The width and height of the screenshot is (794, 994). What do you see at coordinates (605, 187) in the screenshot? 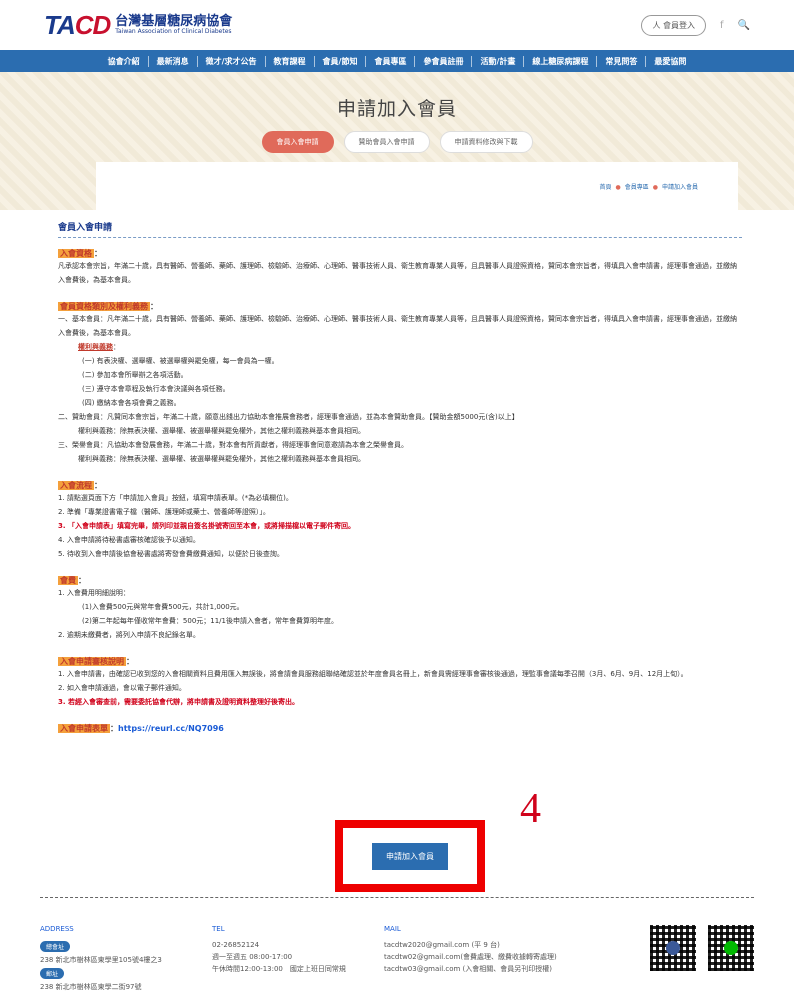
I see `breadcrumb-home: 首頁` at bounding box center [605, 187].